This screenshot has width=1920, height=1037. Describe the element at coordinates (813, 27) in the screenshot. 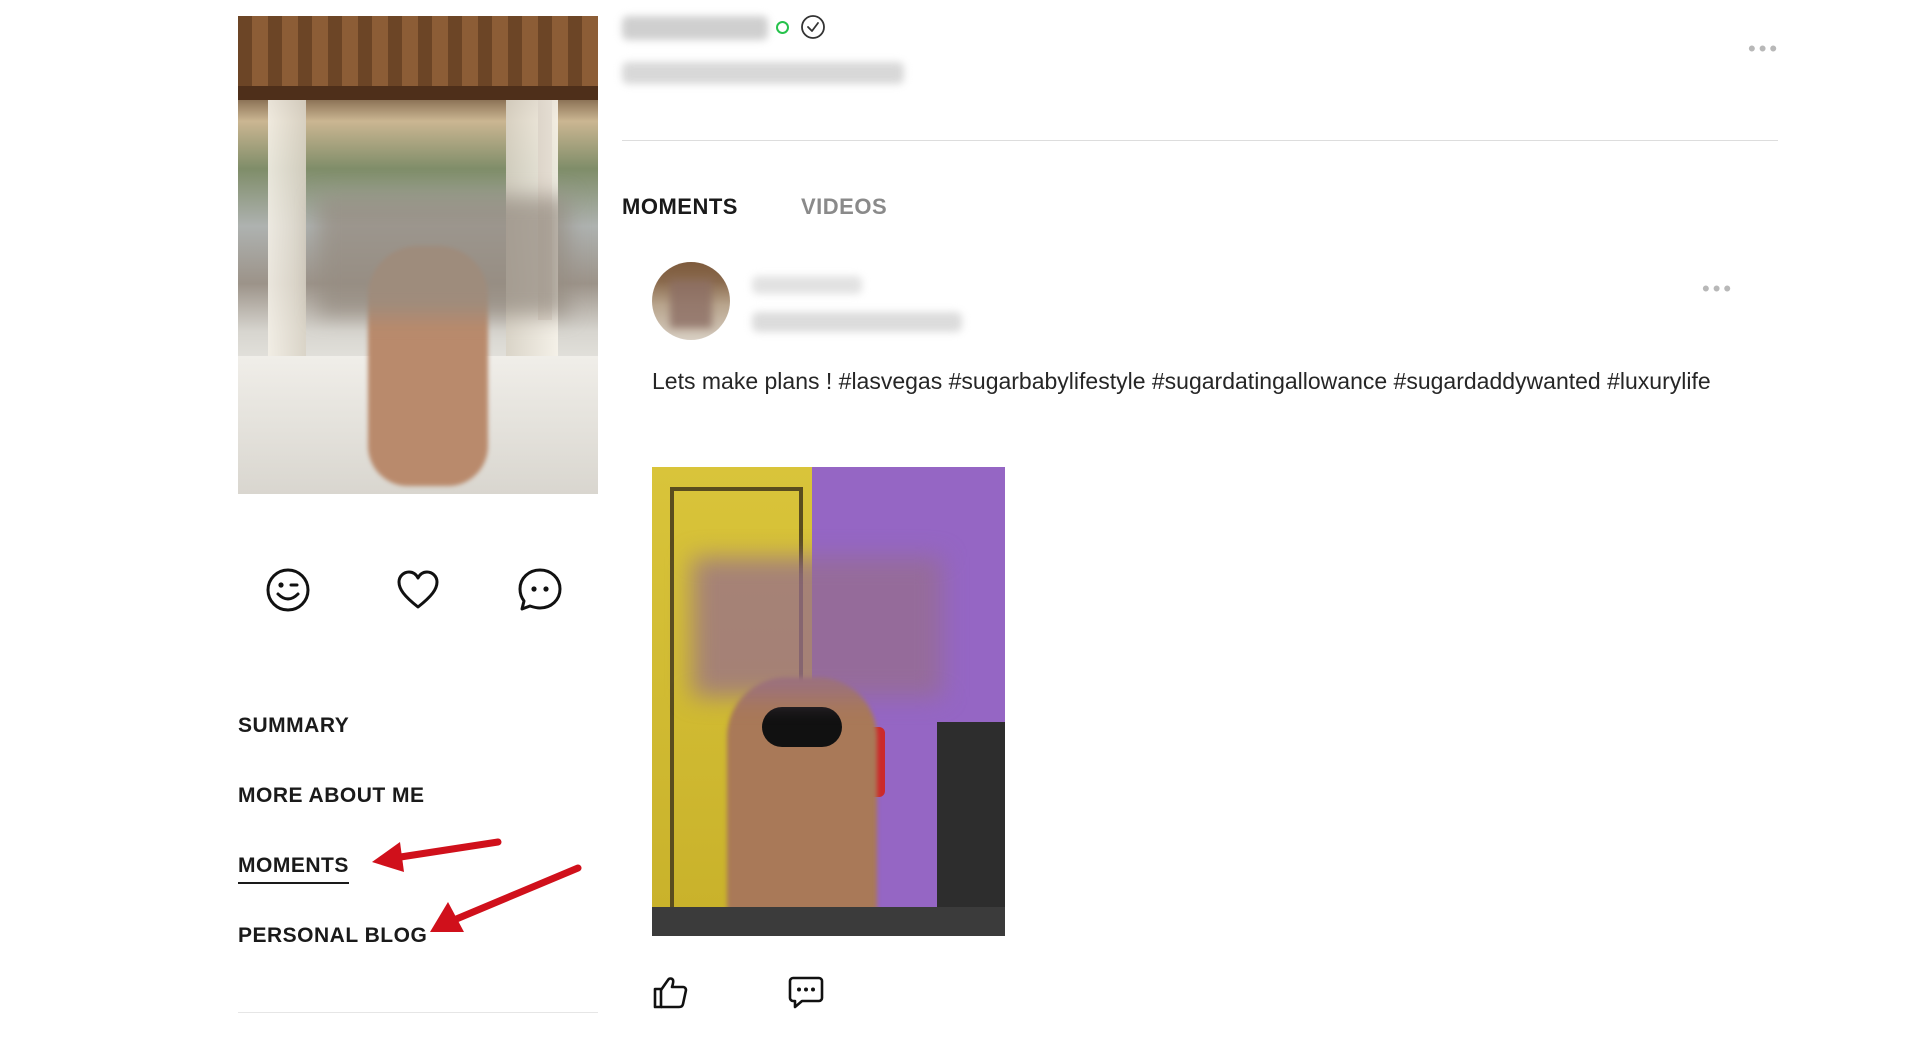

I see `check-circle-icon` at that location.